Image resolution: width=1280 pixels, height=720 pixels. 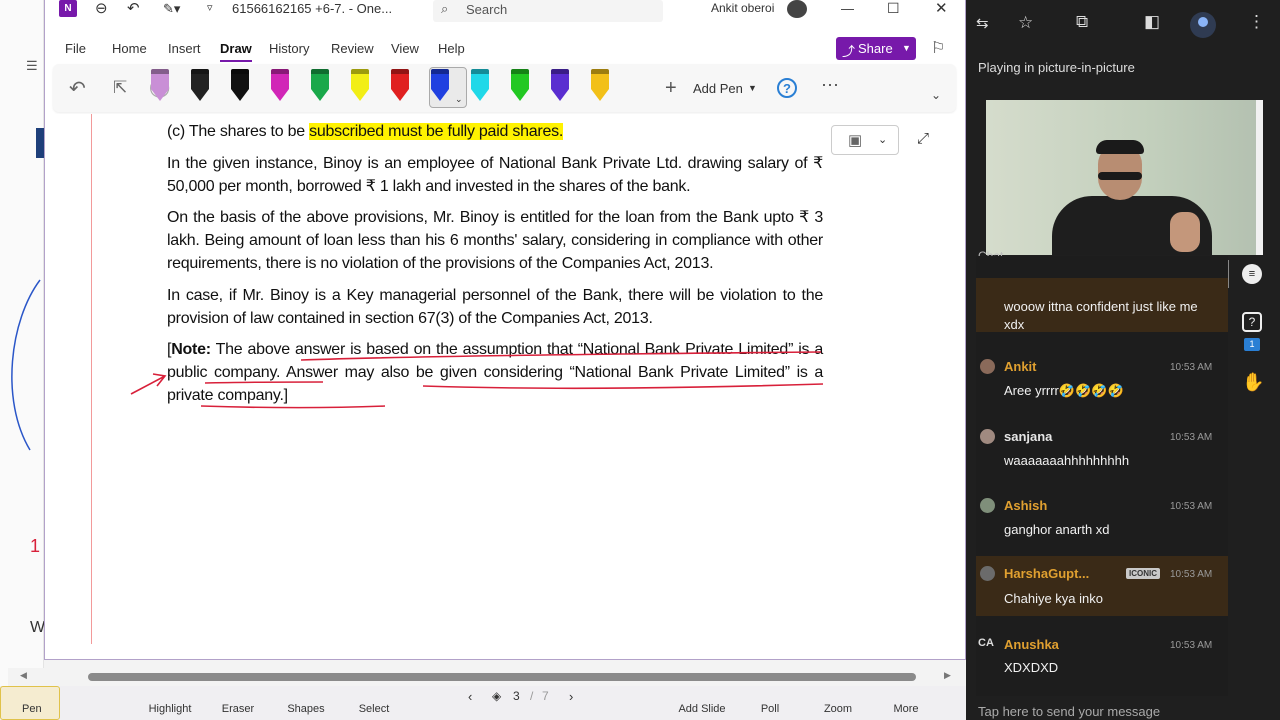 What do you see at coordinates (516, 696) in the screenshot?
I see `slide-current: 3` at bounding box center [516, 696].